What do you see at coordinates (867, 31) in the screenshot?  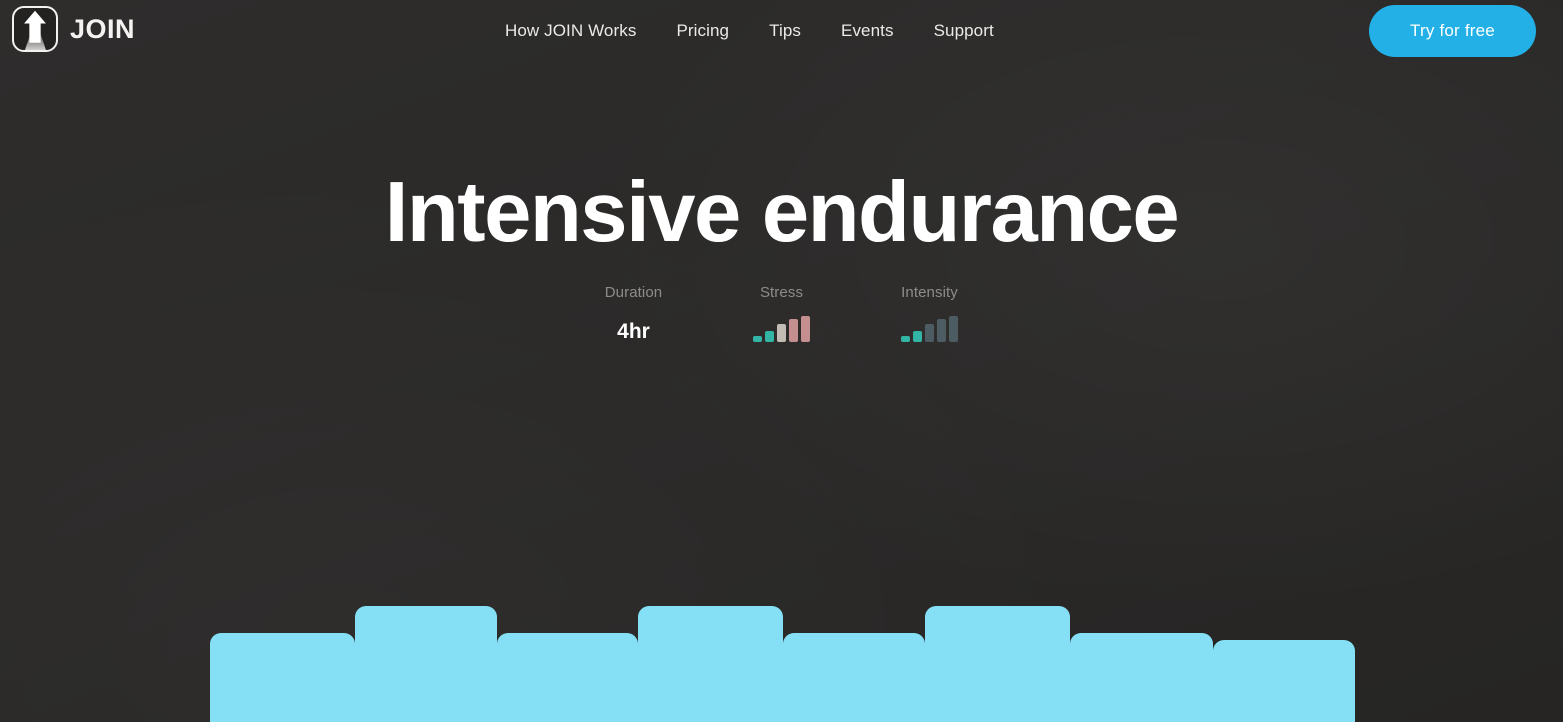 I see `nav-item-events: Events` at bounding box center [867, 31].